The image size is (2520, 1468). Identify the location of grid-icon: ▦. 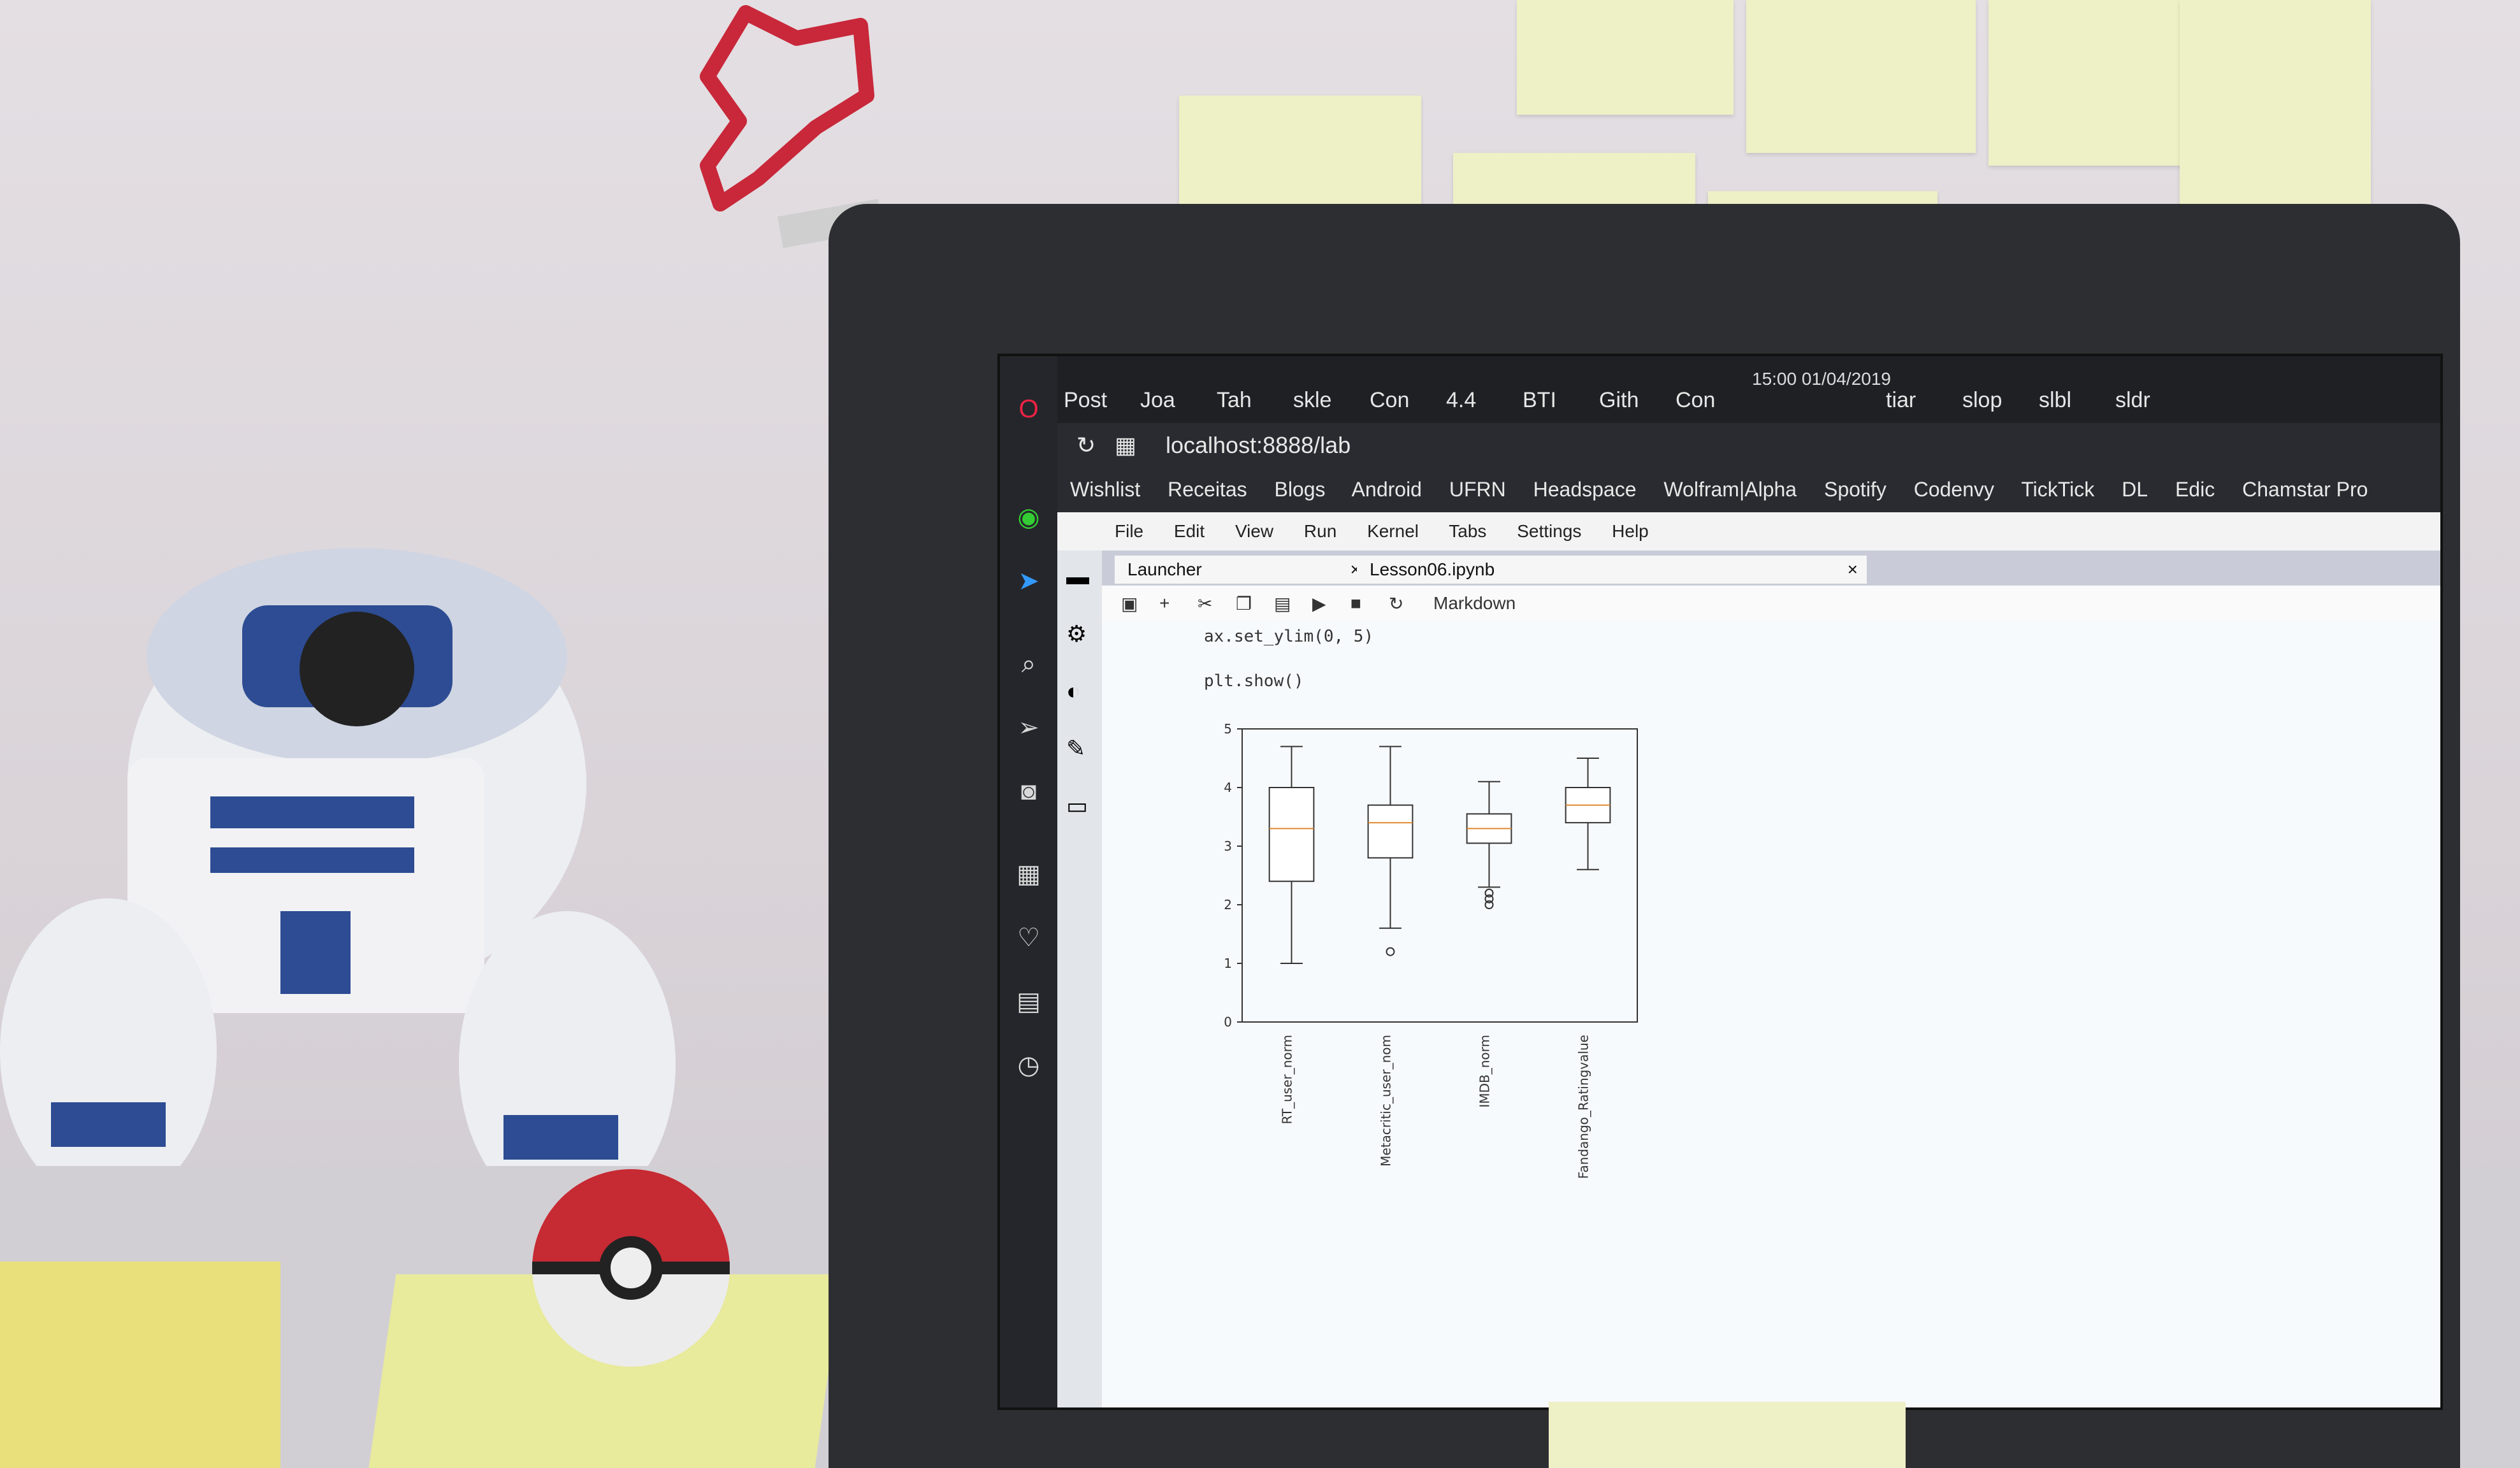
(1028, 875).